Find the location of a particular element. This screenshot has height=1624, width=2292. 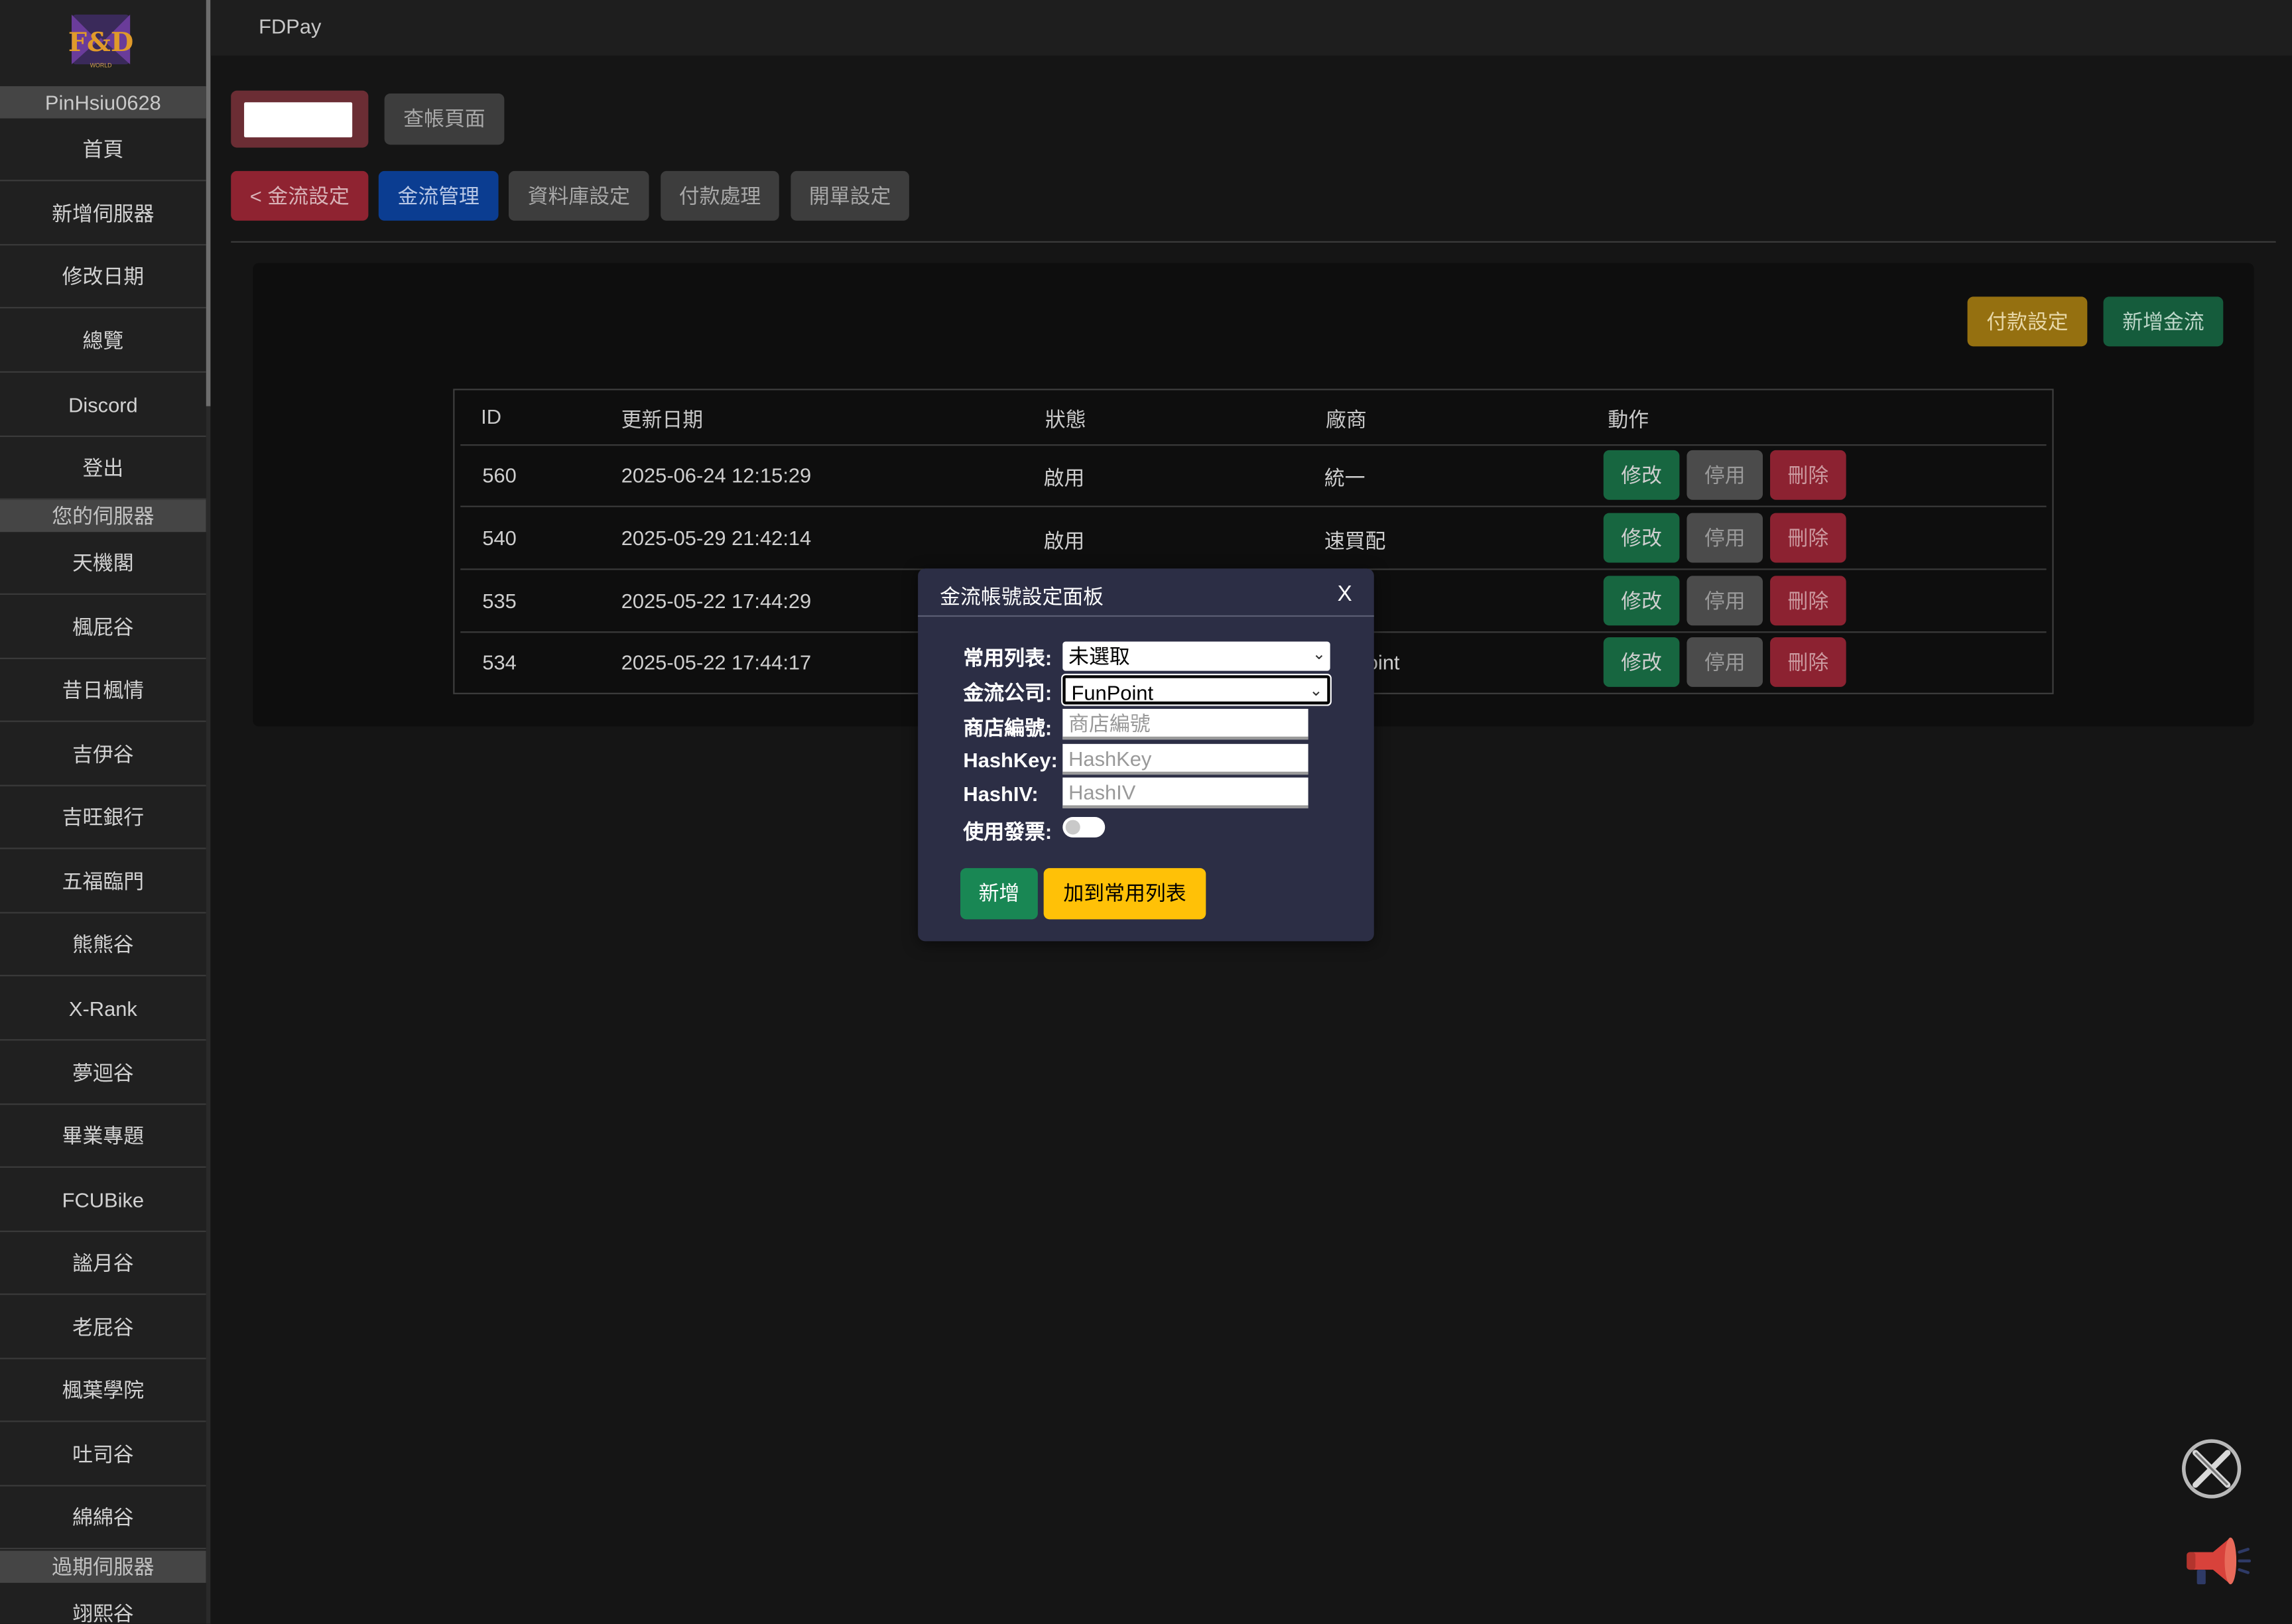

x-logo-icon is located at coordinates (2211, 1469).